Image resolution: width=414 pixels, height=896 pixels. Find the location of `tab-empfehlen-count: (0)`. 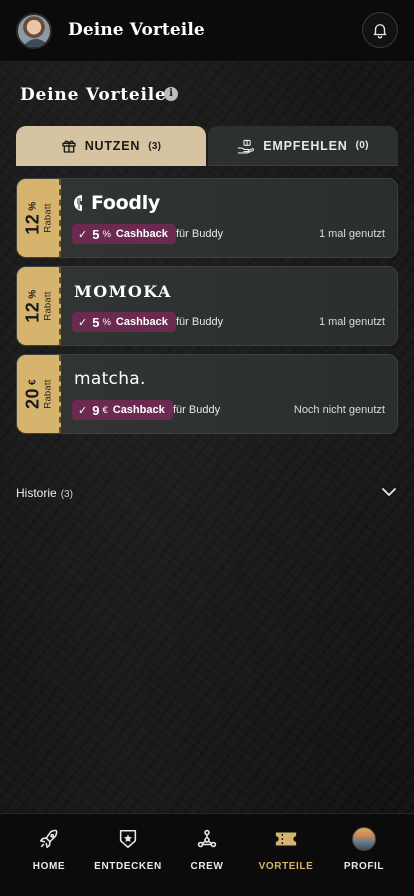

tab-empfehlen-count: (0) is located at coordinates (362, 145).